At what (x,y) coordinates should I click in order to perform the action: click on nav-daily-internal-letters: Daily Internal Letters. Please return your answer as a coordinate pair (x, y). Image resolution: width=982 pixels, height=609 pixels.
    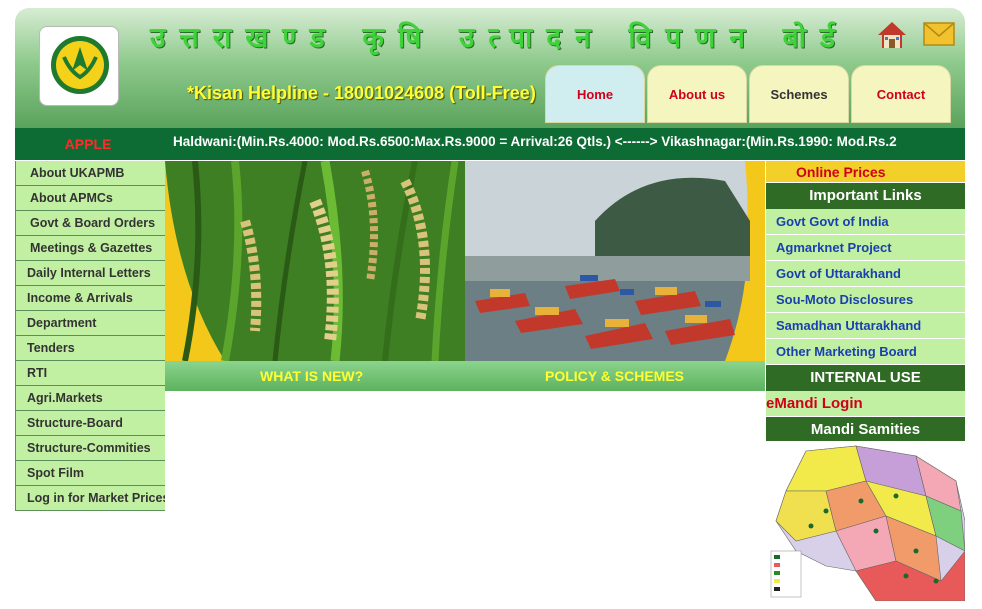
    Looking at the image, I should click on (90, 273).